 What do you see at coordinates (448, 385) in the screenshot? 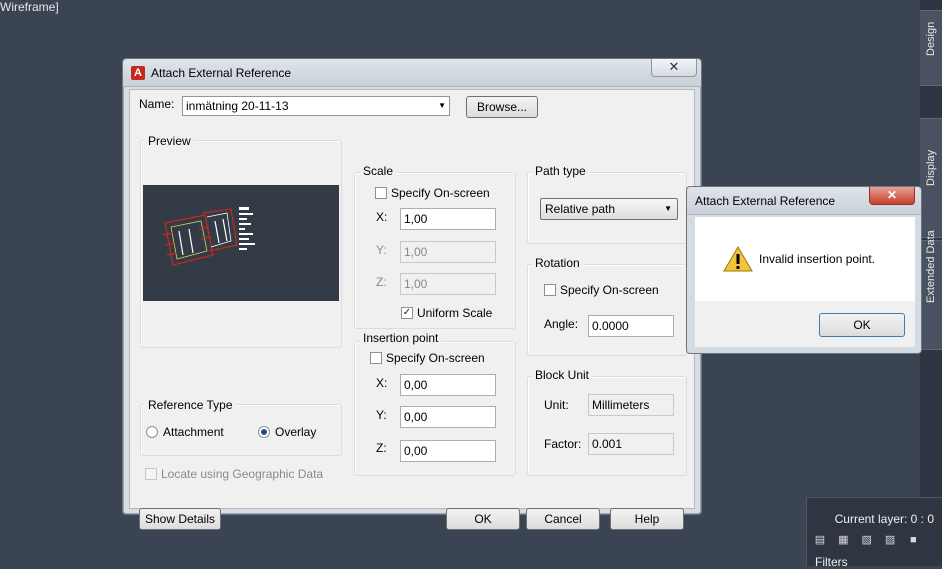
I see `insertion-x-input: 0,00` at bounding box center [448, 385].